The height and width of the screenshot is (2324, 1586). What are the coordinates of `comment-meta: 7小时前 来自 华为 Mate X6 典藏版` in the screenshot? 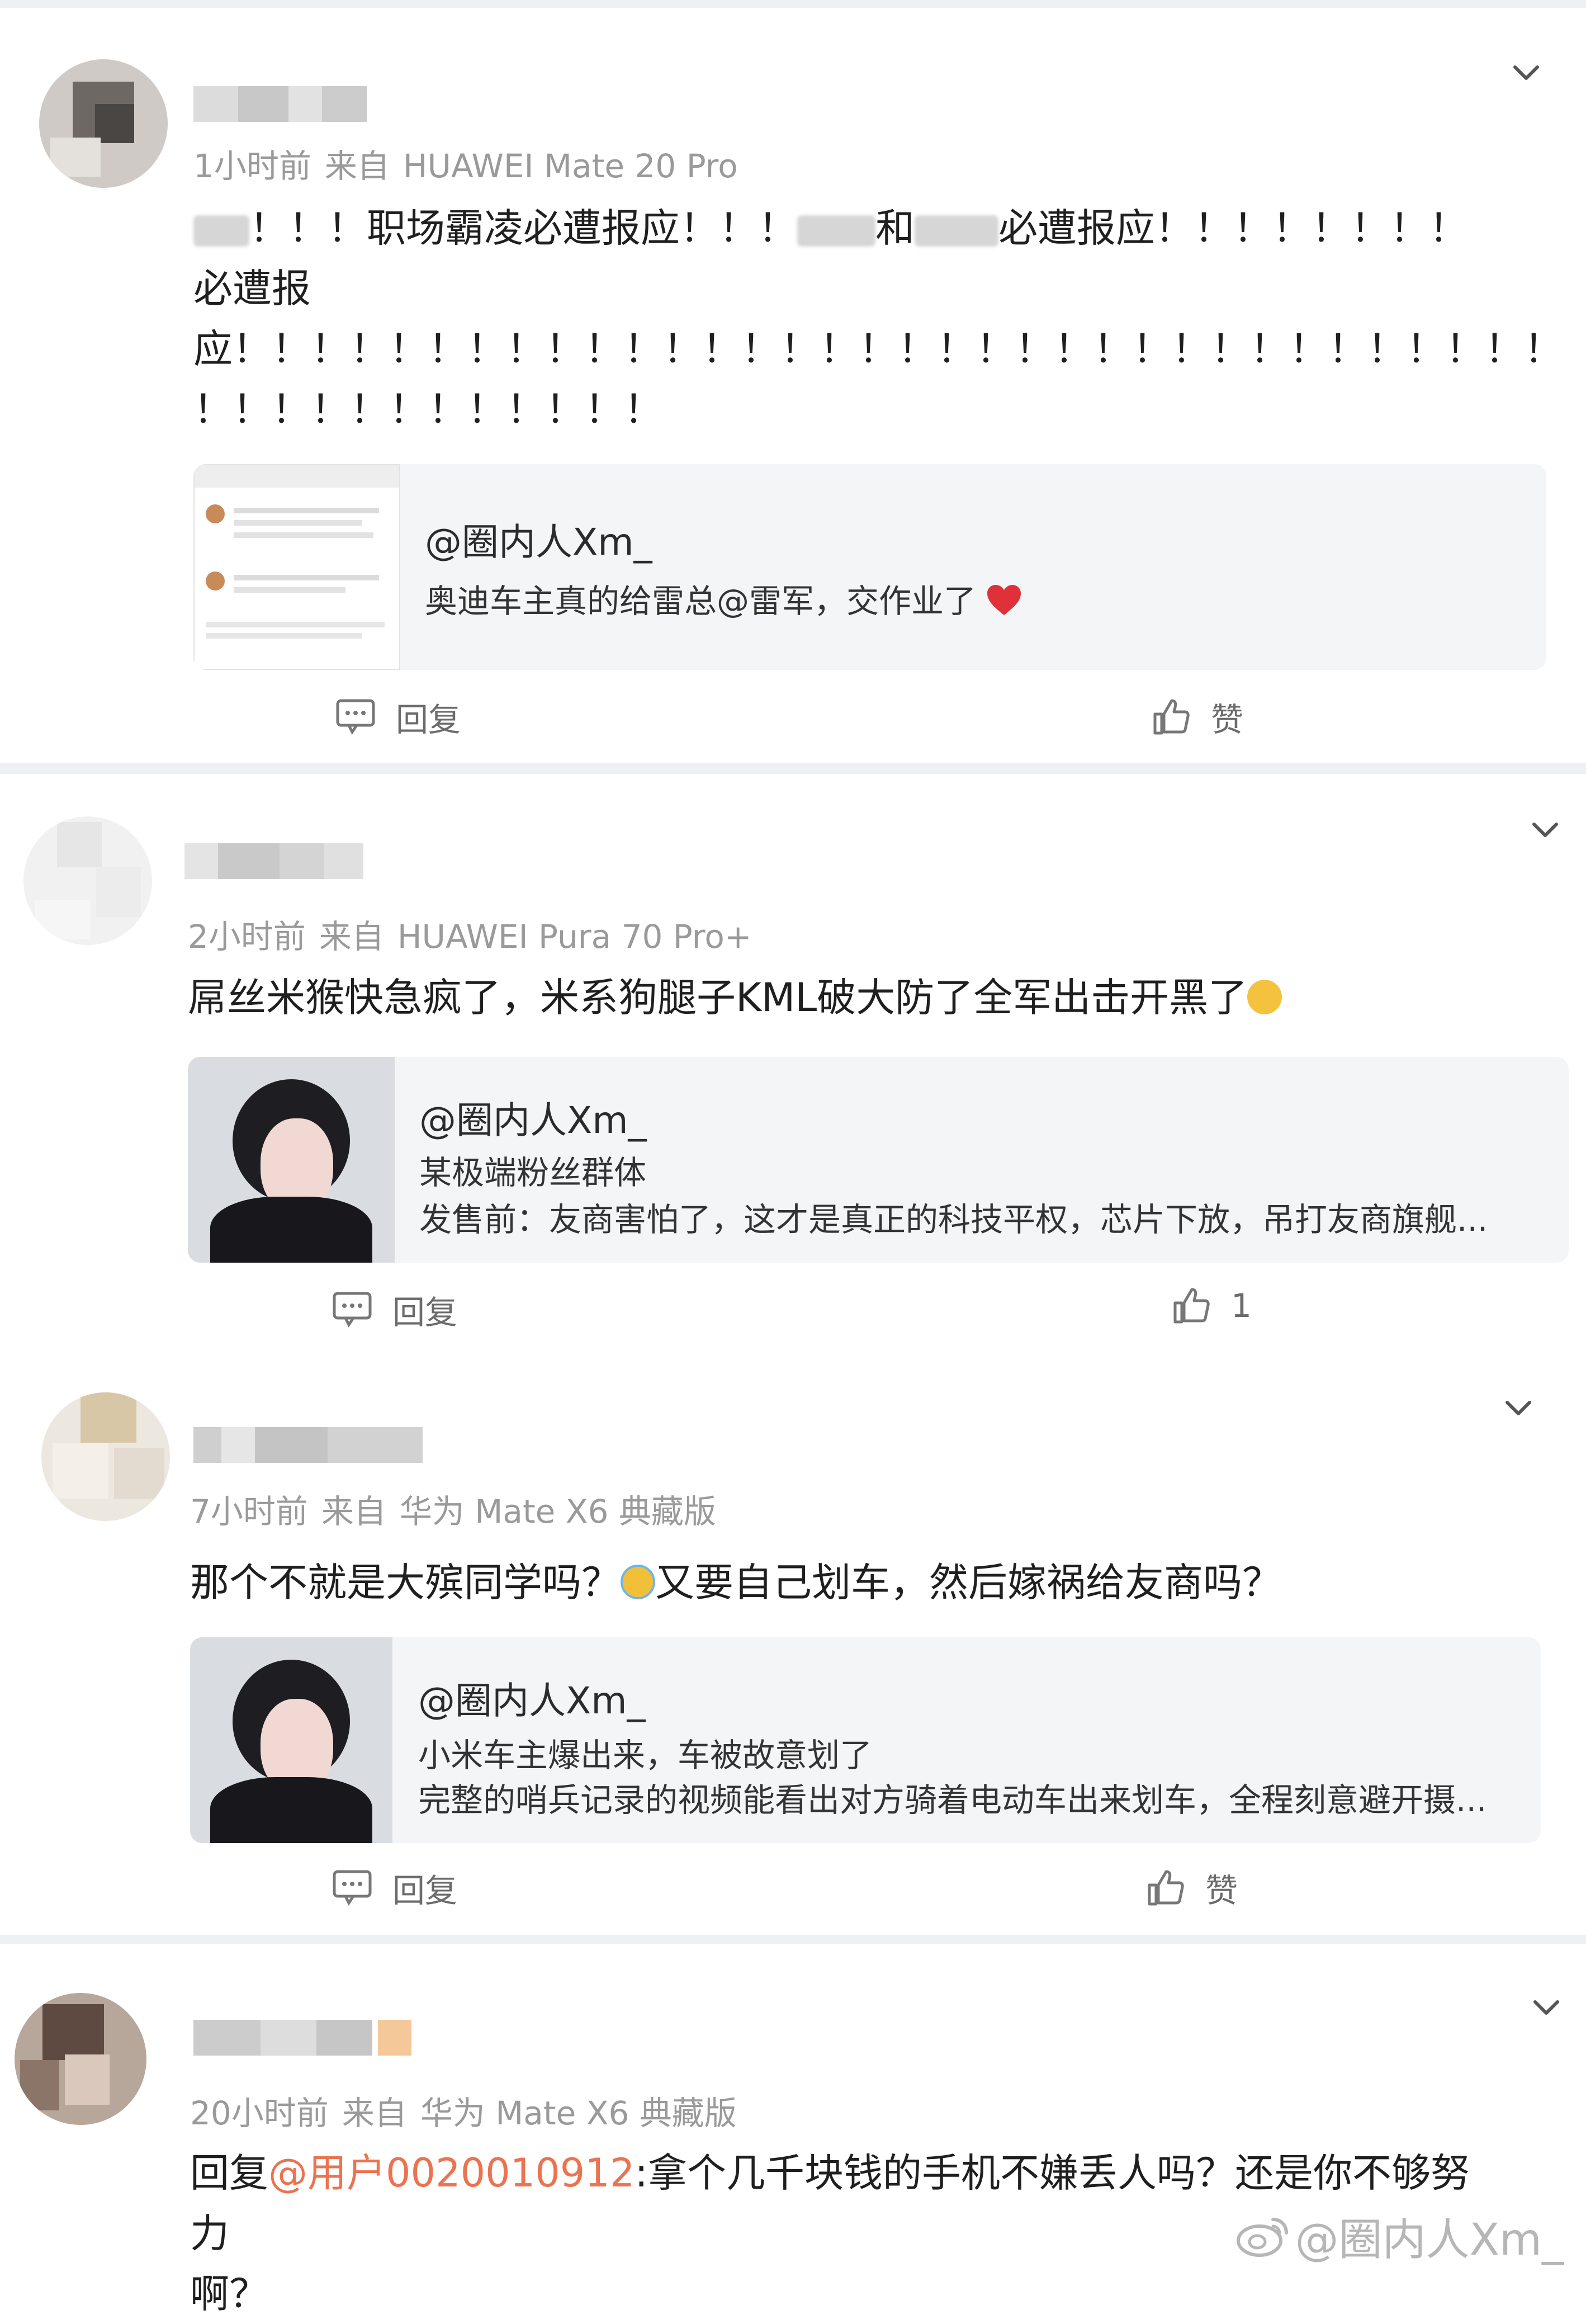 It's located at (453, 1508).